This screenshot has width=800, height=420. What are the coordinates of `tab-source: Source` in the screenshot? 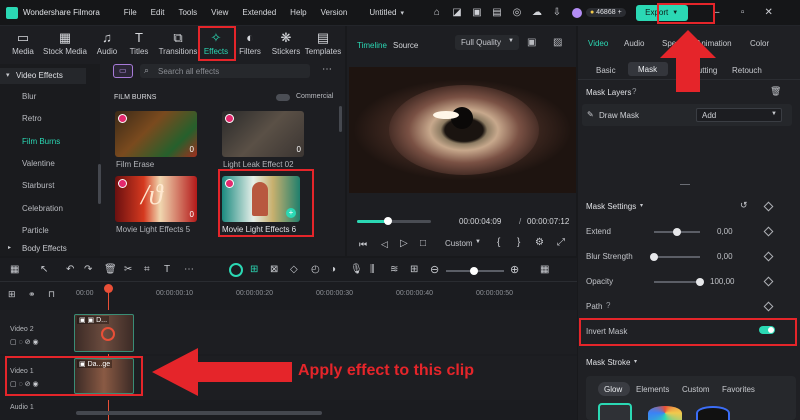 It's located at (405, 45).